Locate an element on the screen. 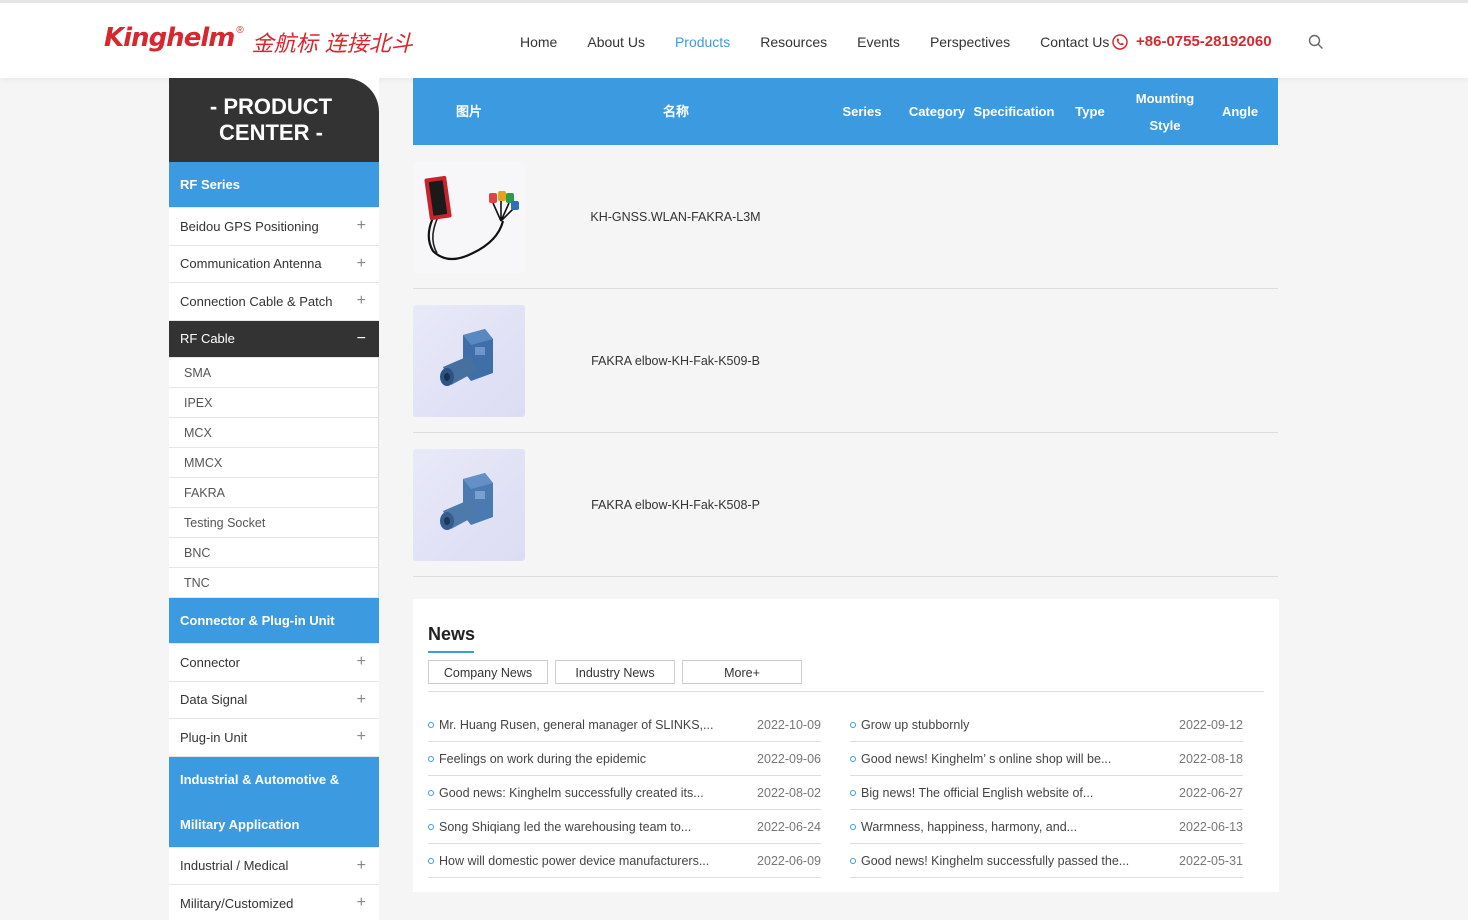 This screenshot has height=920, width=1468. news-item-date: 2022-06-09 is located at coordinates (789, 860).